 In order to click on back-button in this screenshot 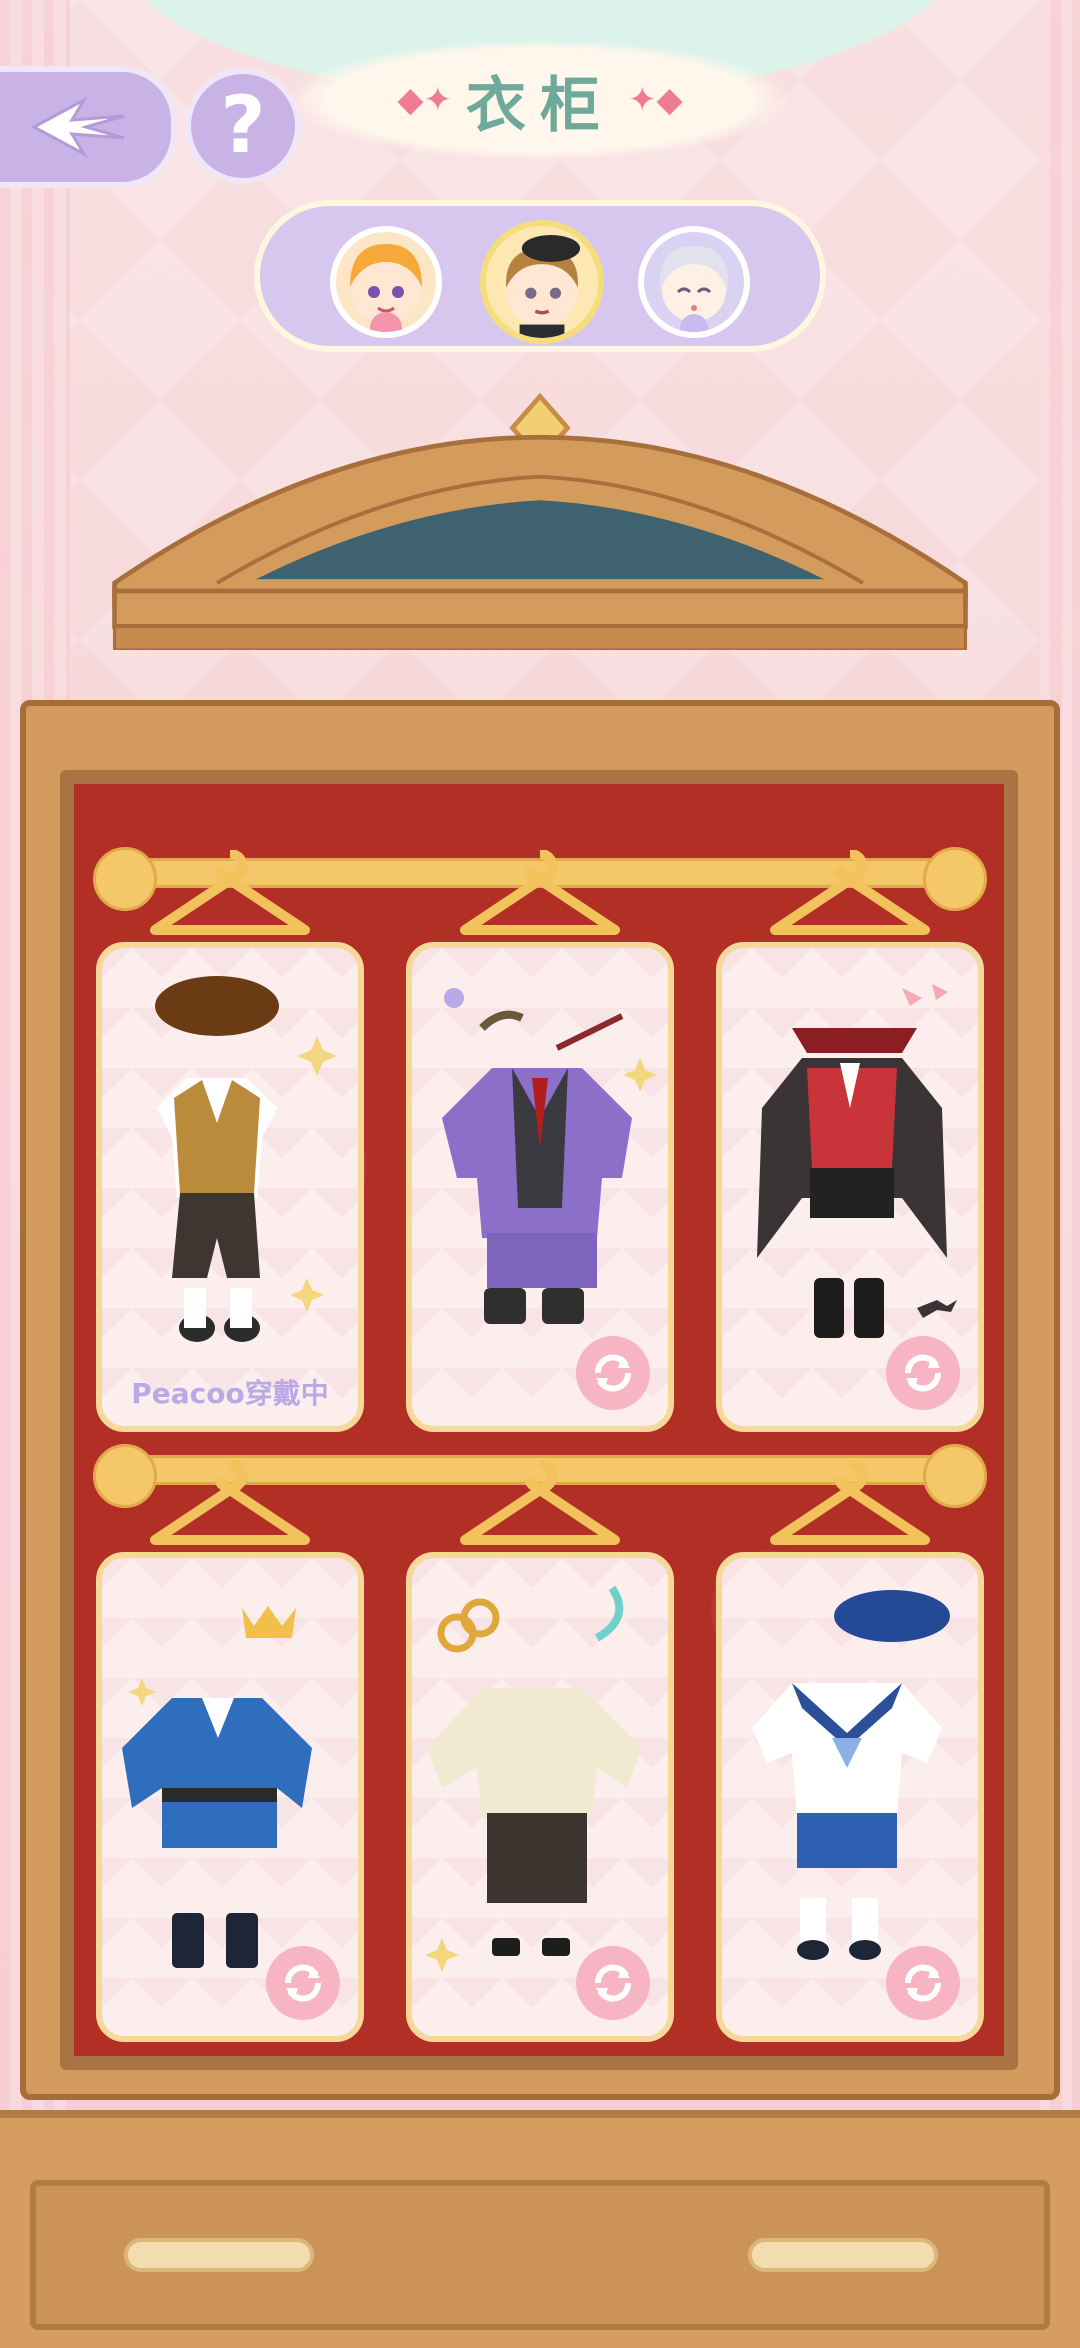, I will do `click(88, 127)`.